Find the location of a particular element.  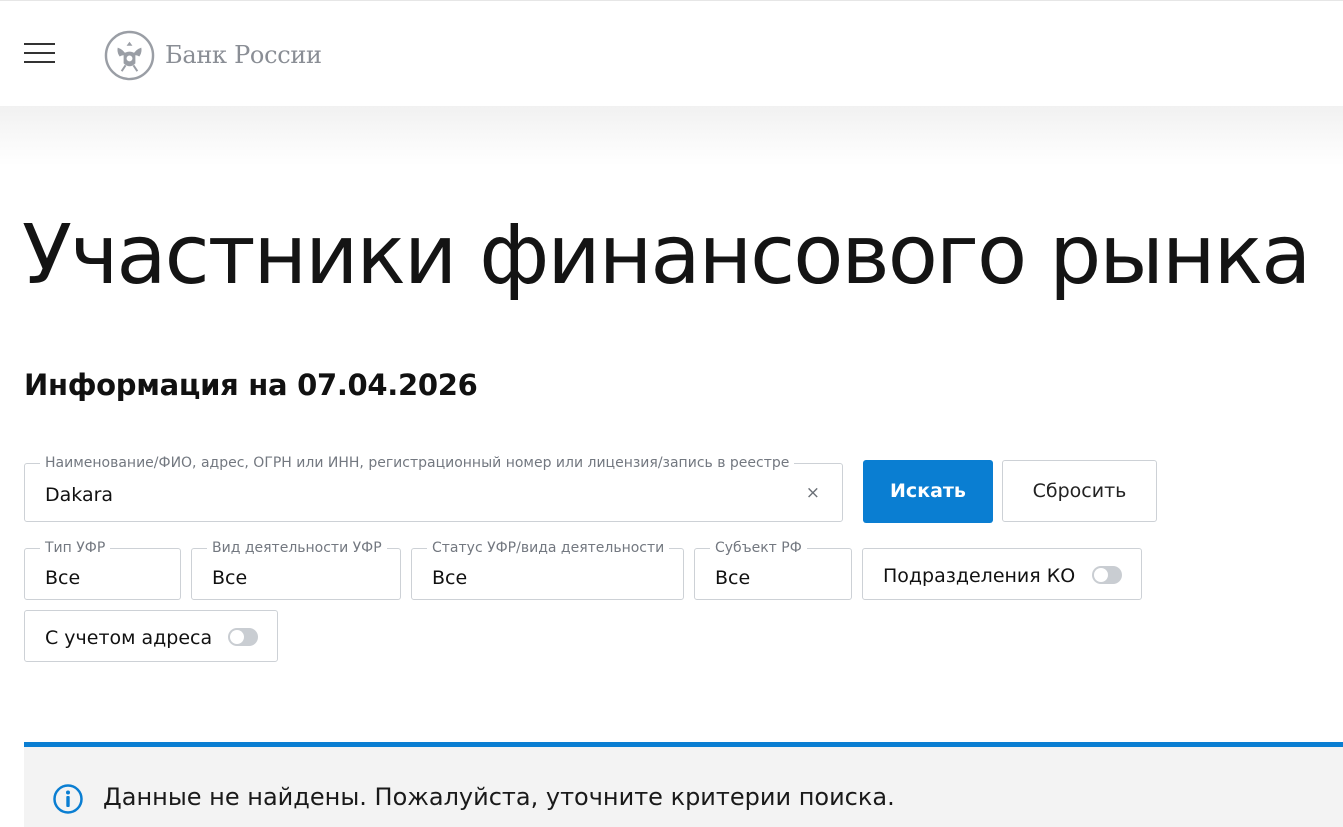

filter-status-value: Все is located at coordinates (450, 578).